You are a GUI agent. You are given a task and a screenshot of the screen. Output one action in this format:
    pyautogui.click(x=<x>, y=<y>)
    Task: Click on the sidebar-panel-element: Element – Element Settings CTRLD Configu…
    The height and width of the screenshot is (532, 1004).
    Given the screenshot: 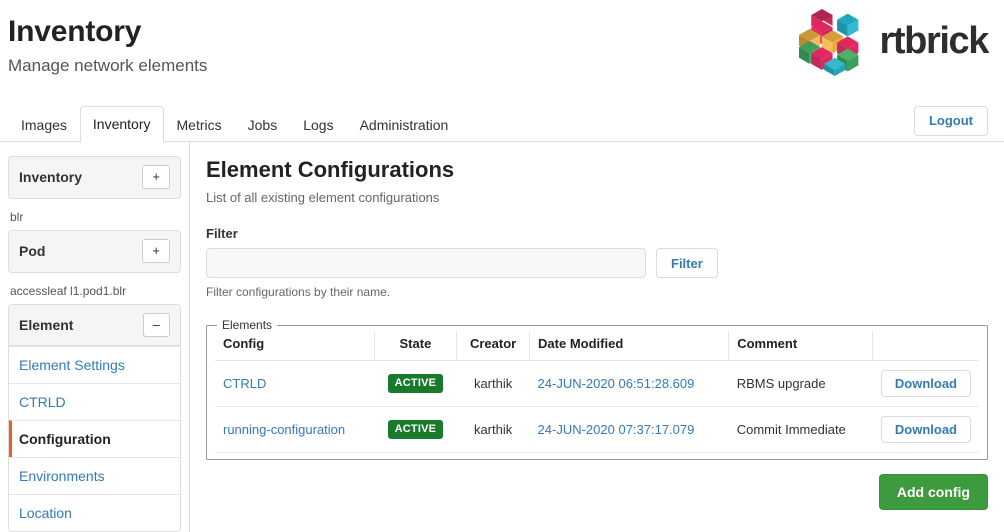 What is the action you would take?
    pyautogui.click(x=94, y=418)
    